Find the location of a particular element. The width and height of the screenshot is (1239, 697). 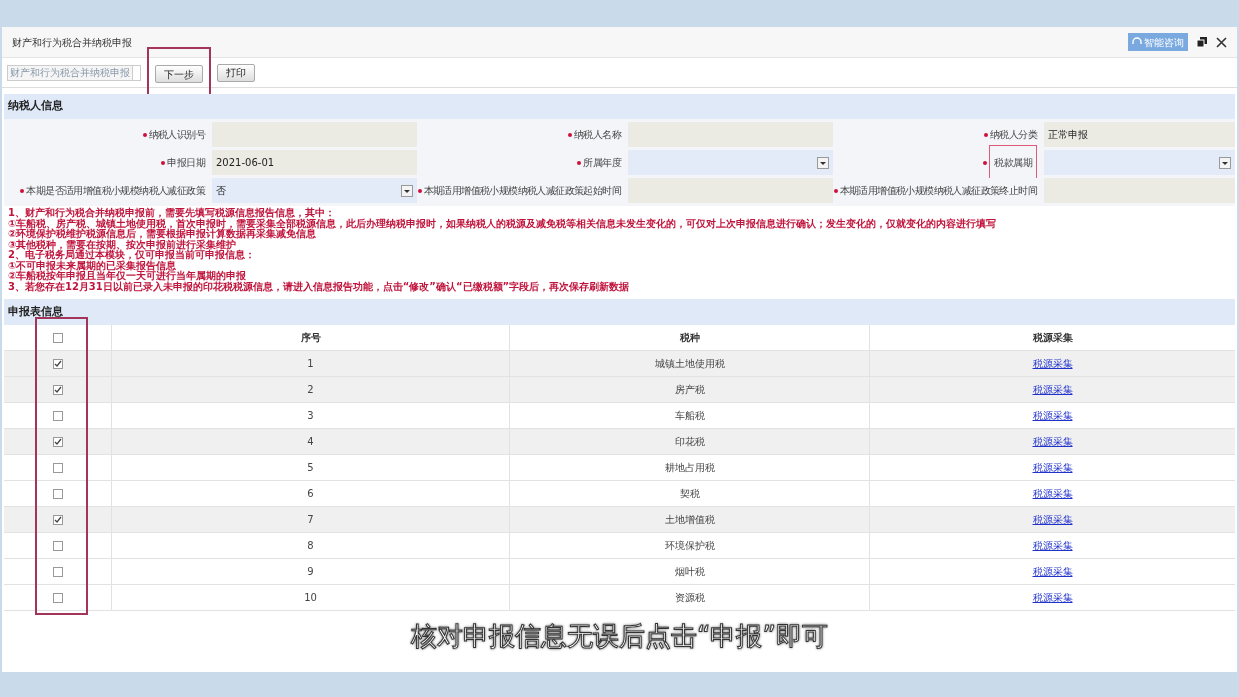

toolbar-button: 下一步 is located at coordinates (179, 74).